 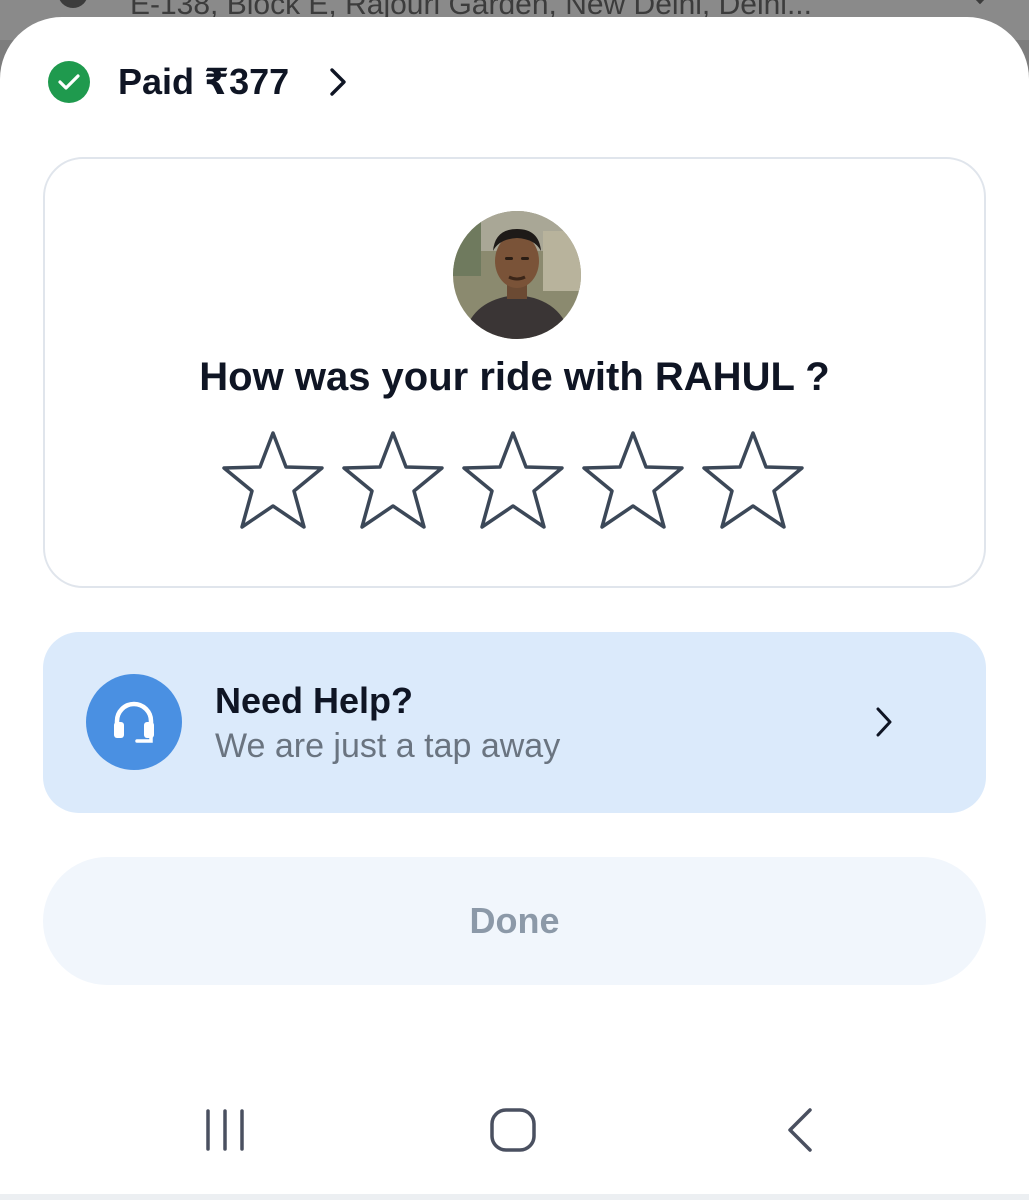 I want to click on rating-question: How was your ride with RAHUL ?, so click(x=514, y=377).